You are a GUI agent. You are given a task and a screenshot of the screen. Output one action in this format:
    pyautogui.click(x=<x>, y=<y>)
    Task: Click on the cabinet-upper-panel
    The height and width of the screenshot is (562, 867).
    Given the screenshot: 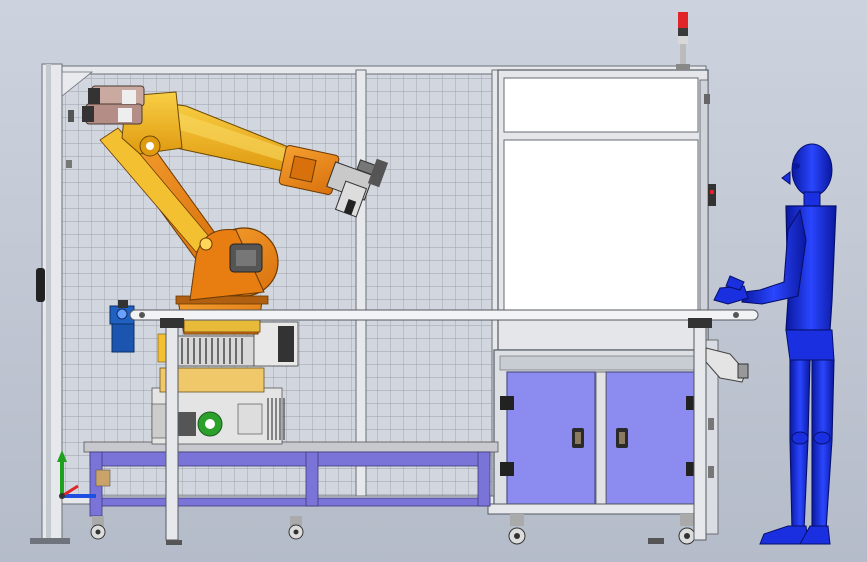 What is the action you would take?
    pyautogui.click(x=601, y=105)
    